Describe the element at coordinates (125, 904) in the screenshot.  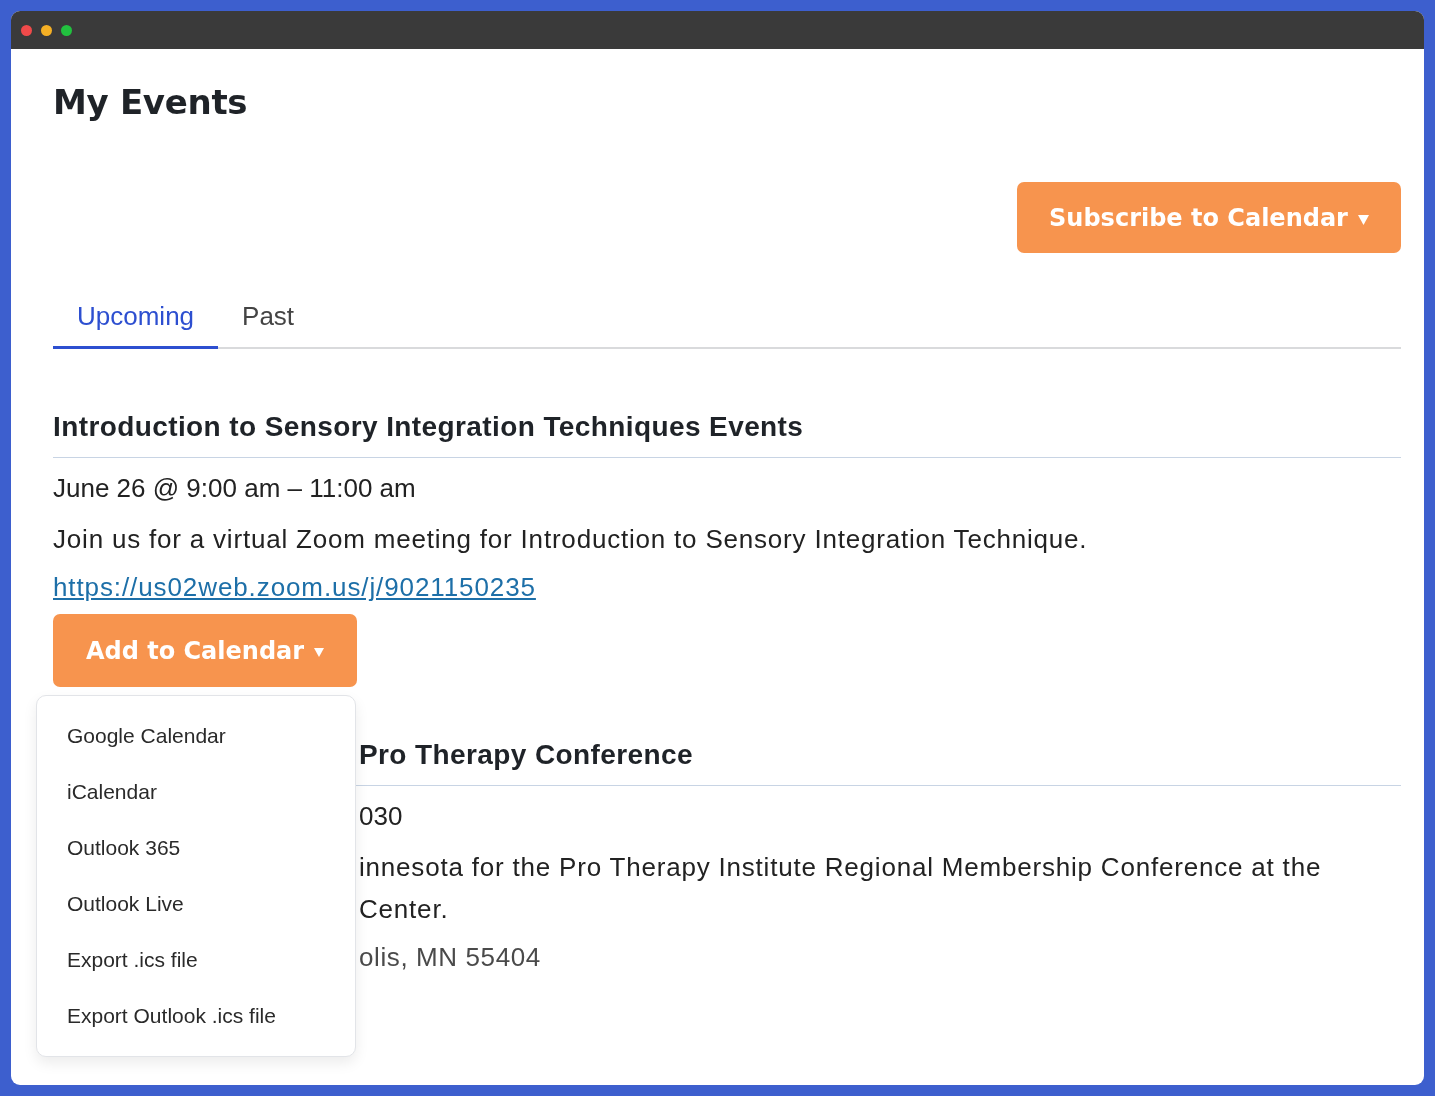
I see `menu-item: Outlook Live` at that location.